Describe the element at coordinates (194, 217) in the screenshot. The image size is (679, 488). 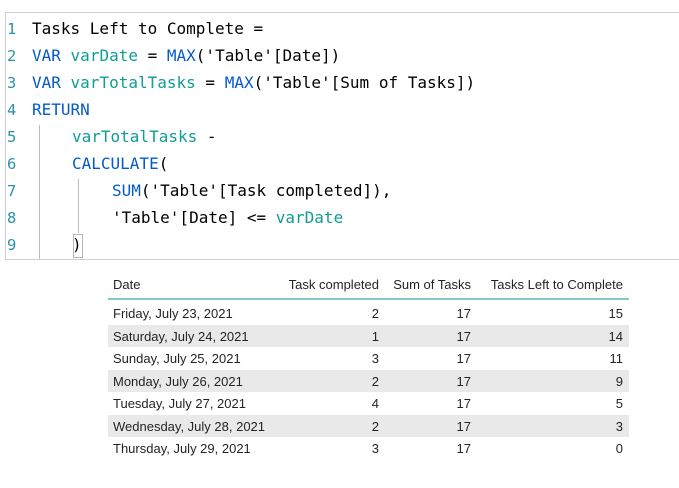
I see `filter-expression: 'Table'[Date] <=` at that location.